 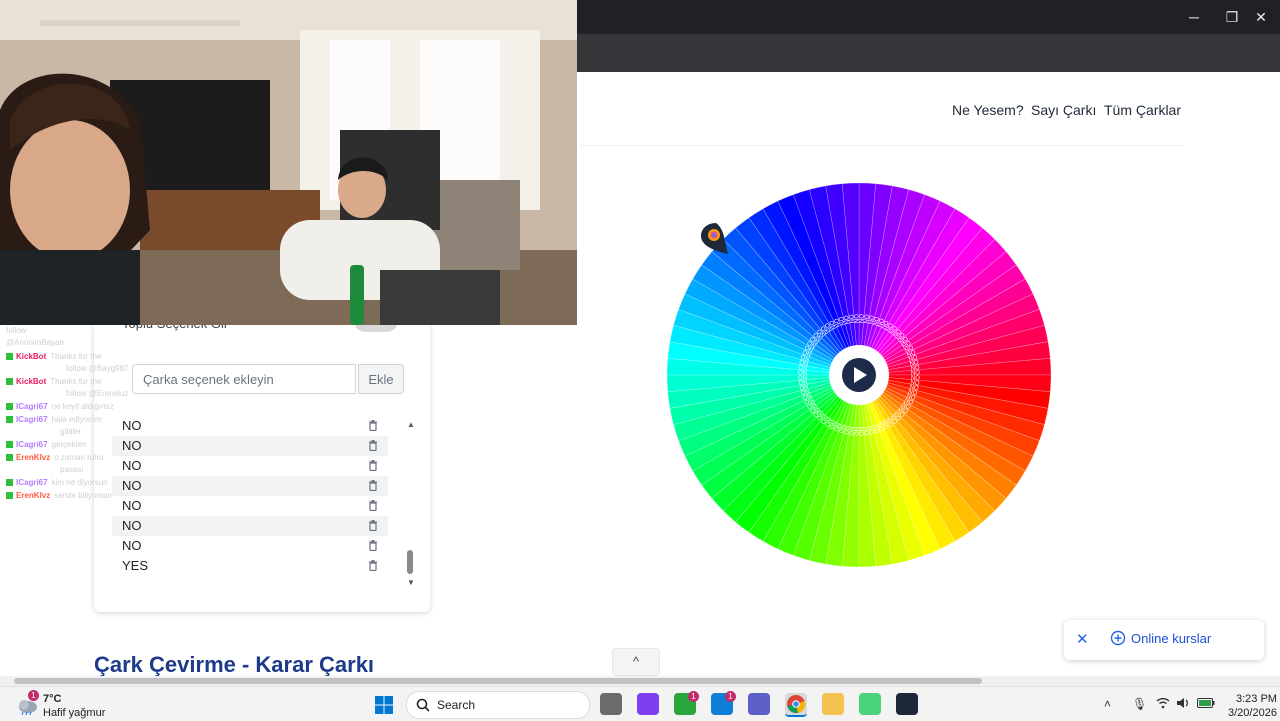 What do you see at coordinates (381, 379) in the screenshot?
I see `add-option-button: Ekle` at bounding box center [381, 379].